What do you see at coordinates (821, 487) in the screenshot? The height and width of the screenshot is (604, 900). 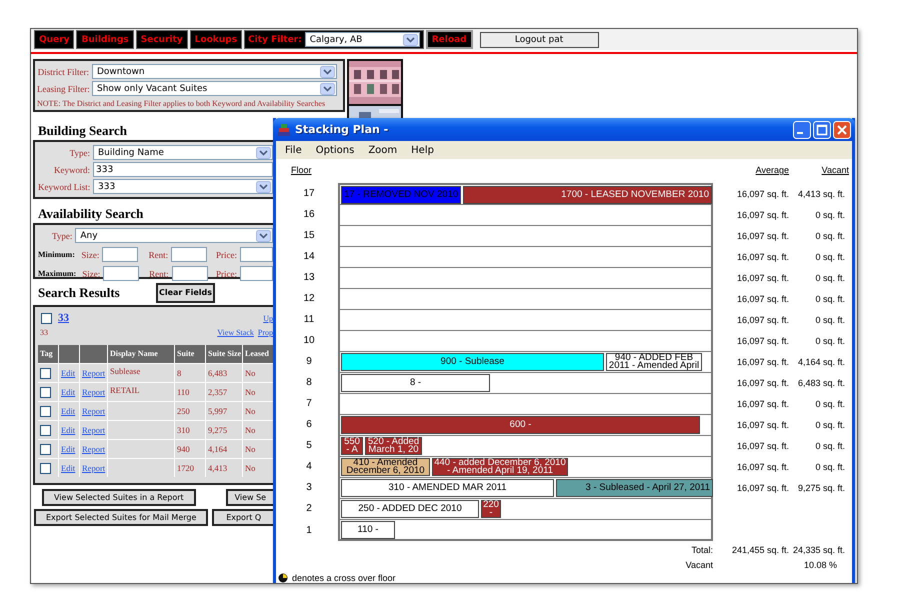 I see `area-value: 9,275 sq. ft.` at bounding box center [821, 487].